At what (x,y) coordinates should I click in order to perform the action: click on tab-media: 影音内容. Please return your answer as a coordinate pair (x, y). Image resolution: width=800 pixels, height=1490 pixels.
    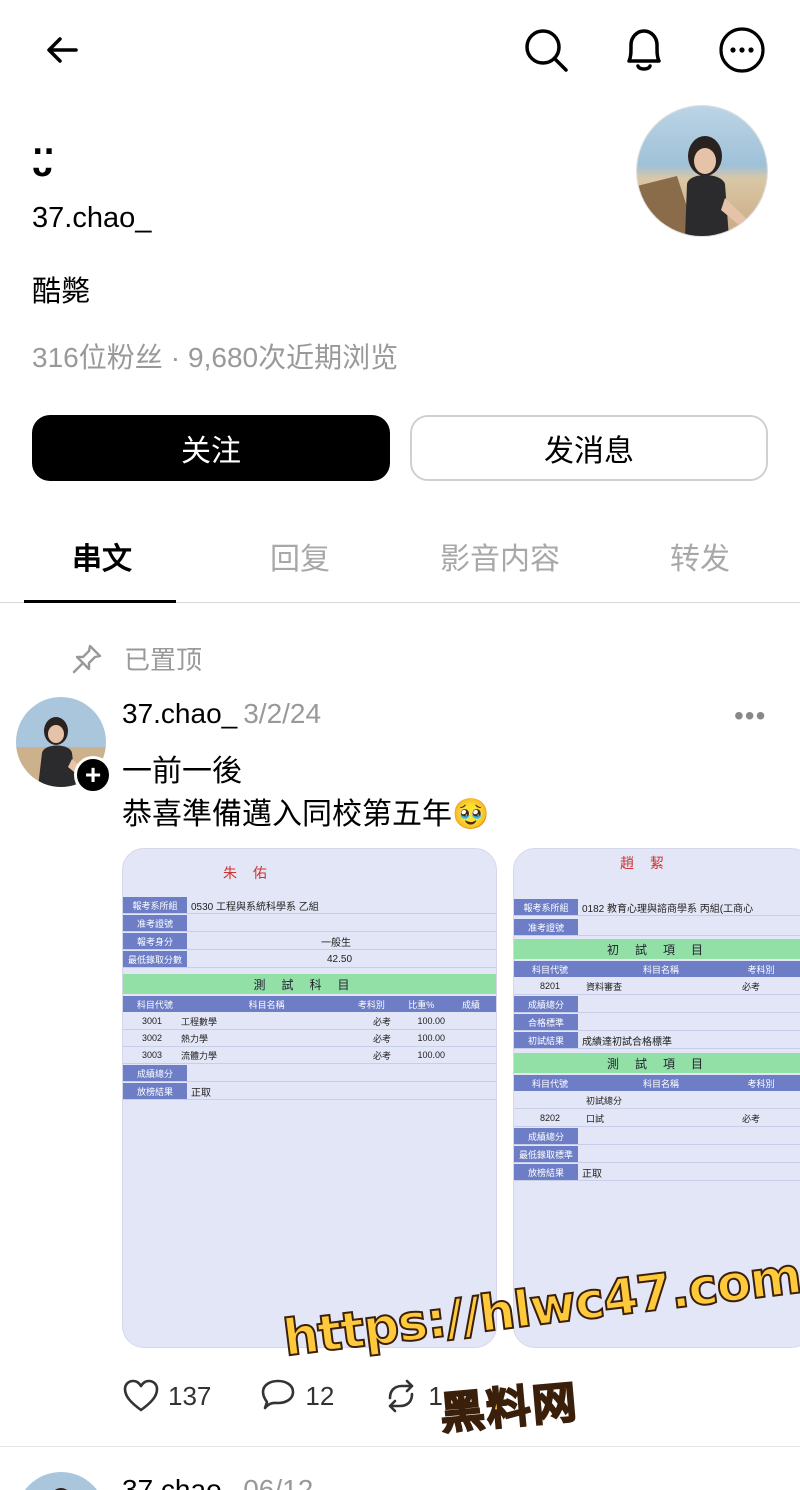
    Looking at the image, I should click on (500, 556).